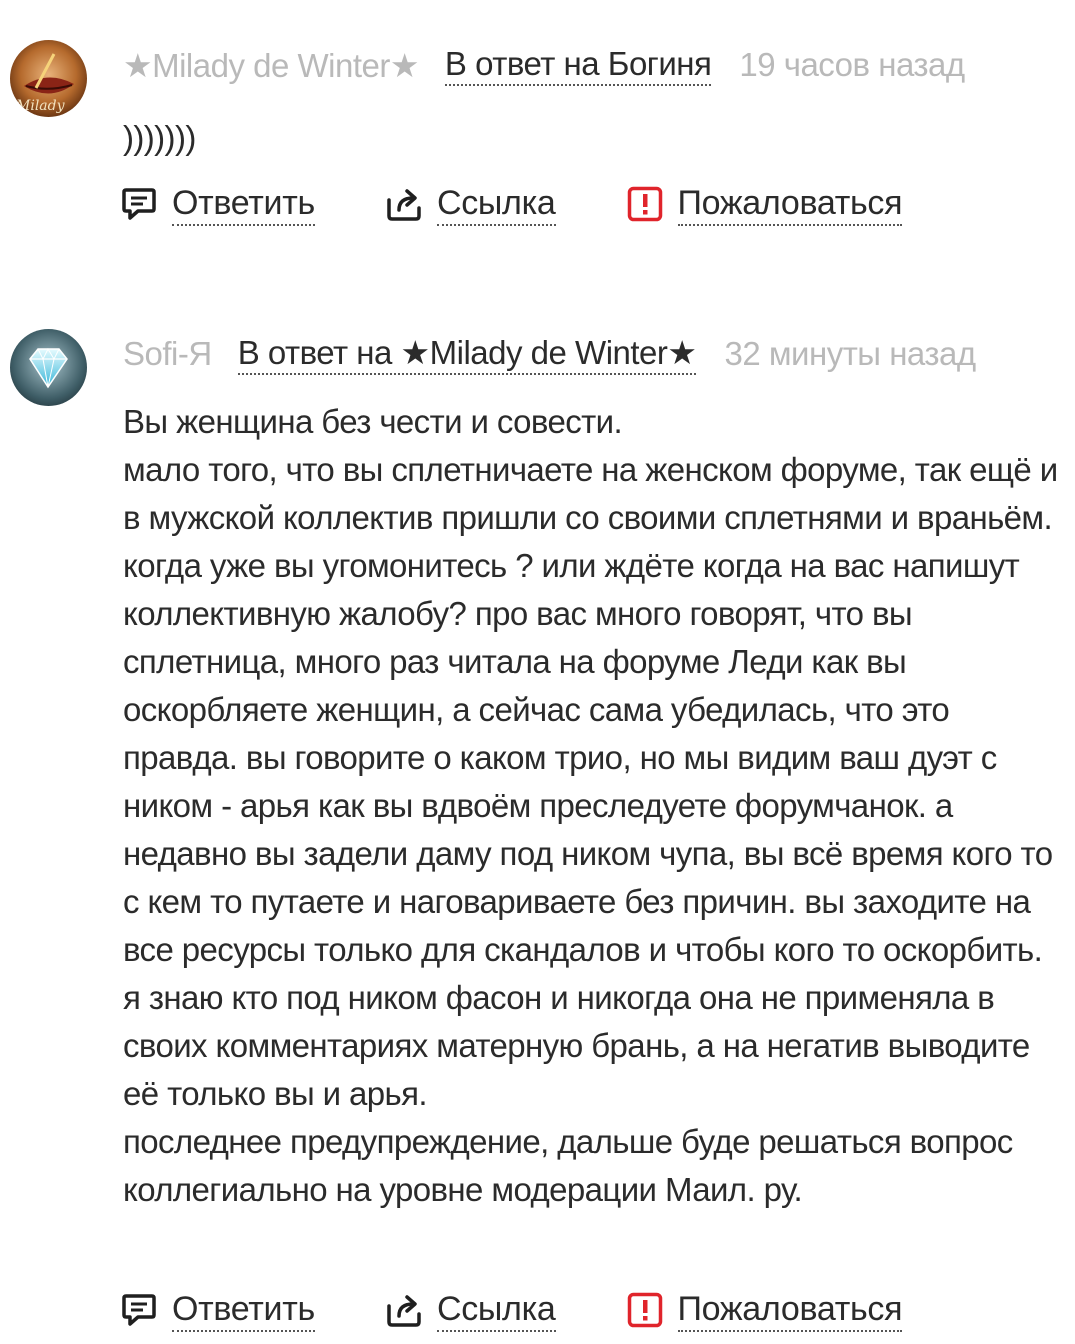 This screenshot has height=1344, width=1075. What do you see at coordinates (48, 78) in the screenshot?
I see `lips-avatar-icon: Milady` at bounding box center [48, 78].